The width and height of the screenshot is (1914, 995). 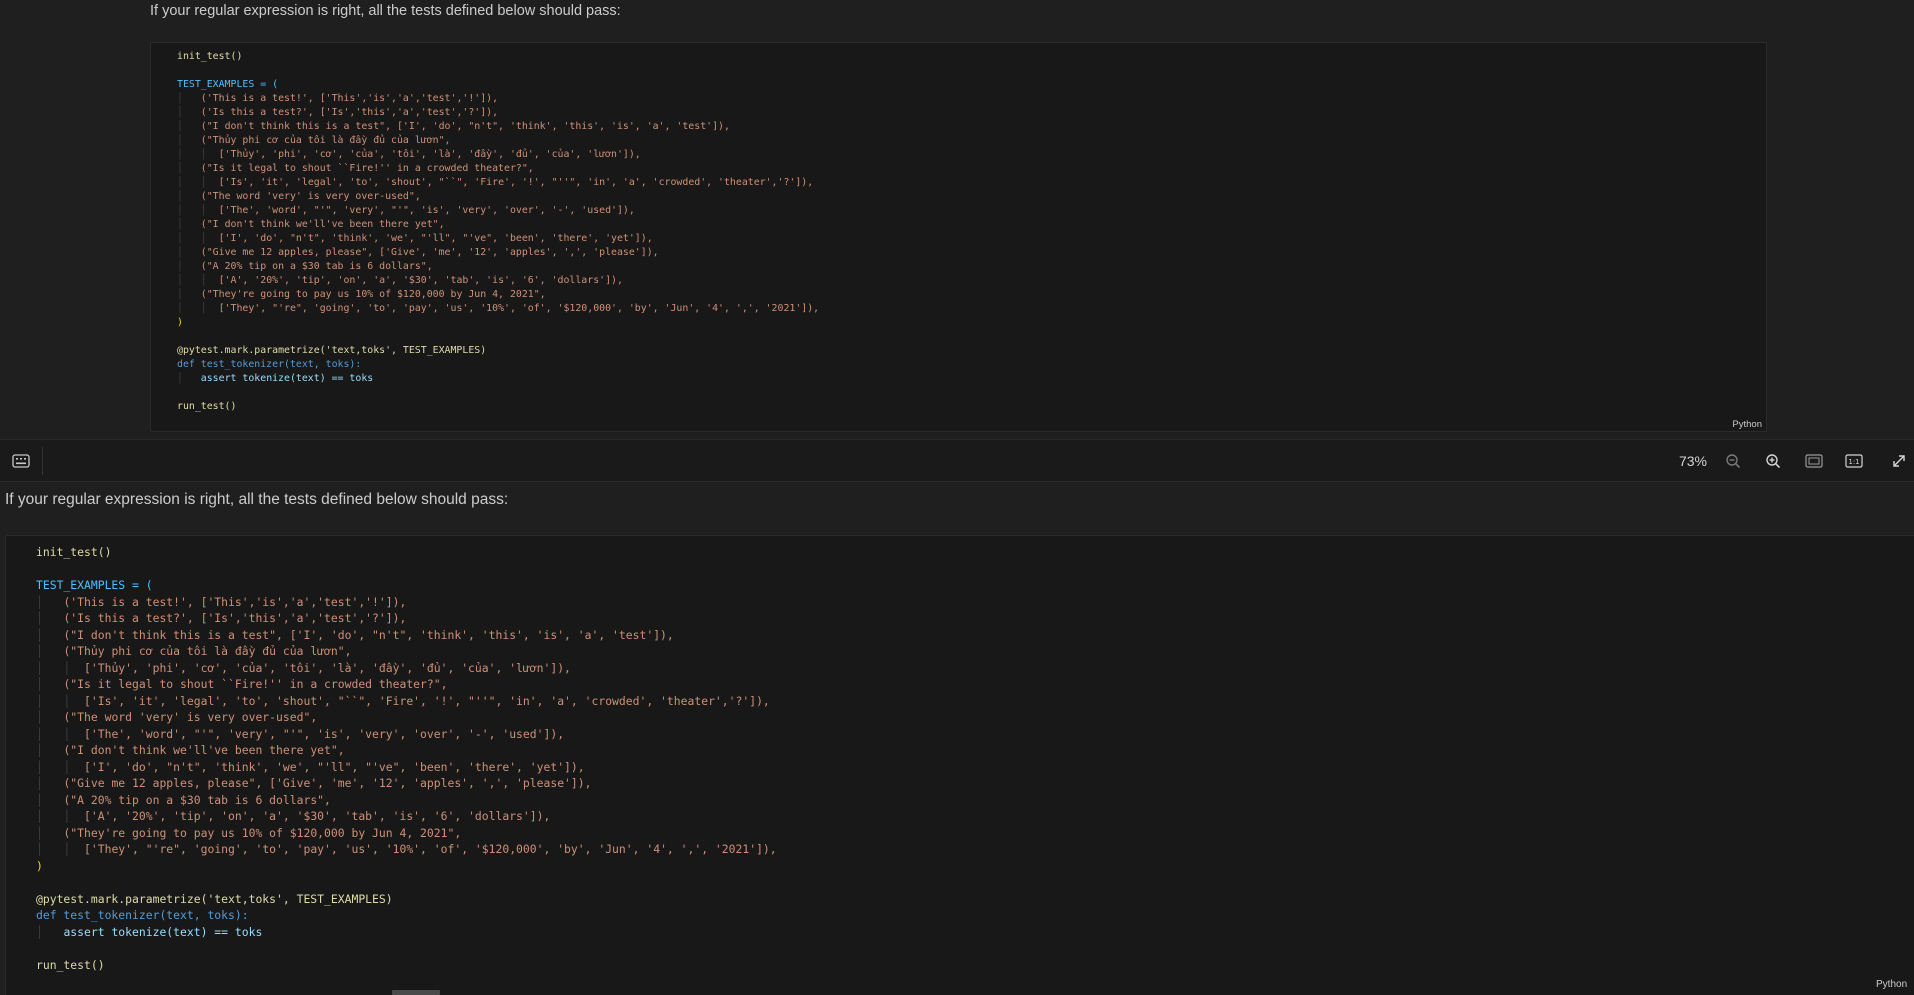 I want to click on actual-size-icon: 1:1, so click(x=1854, y=461).